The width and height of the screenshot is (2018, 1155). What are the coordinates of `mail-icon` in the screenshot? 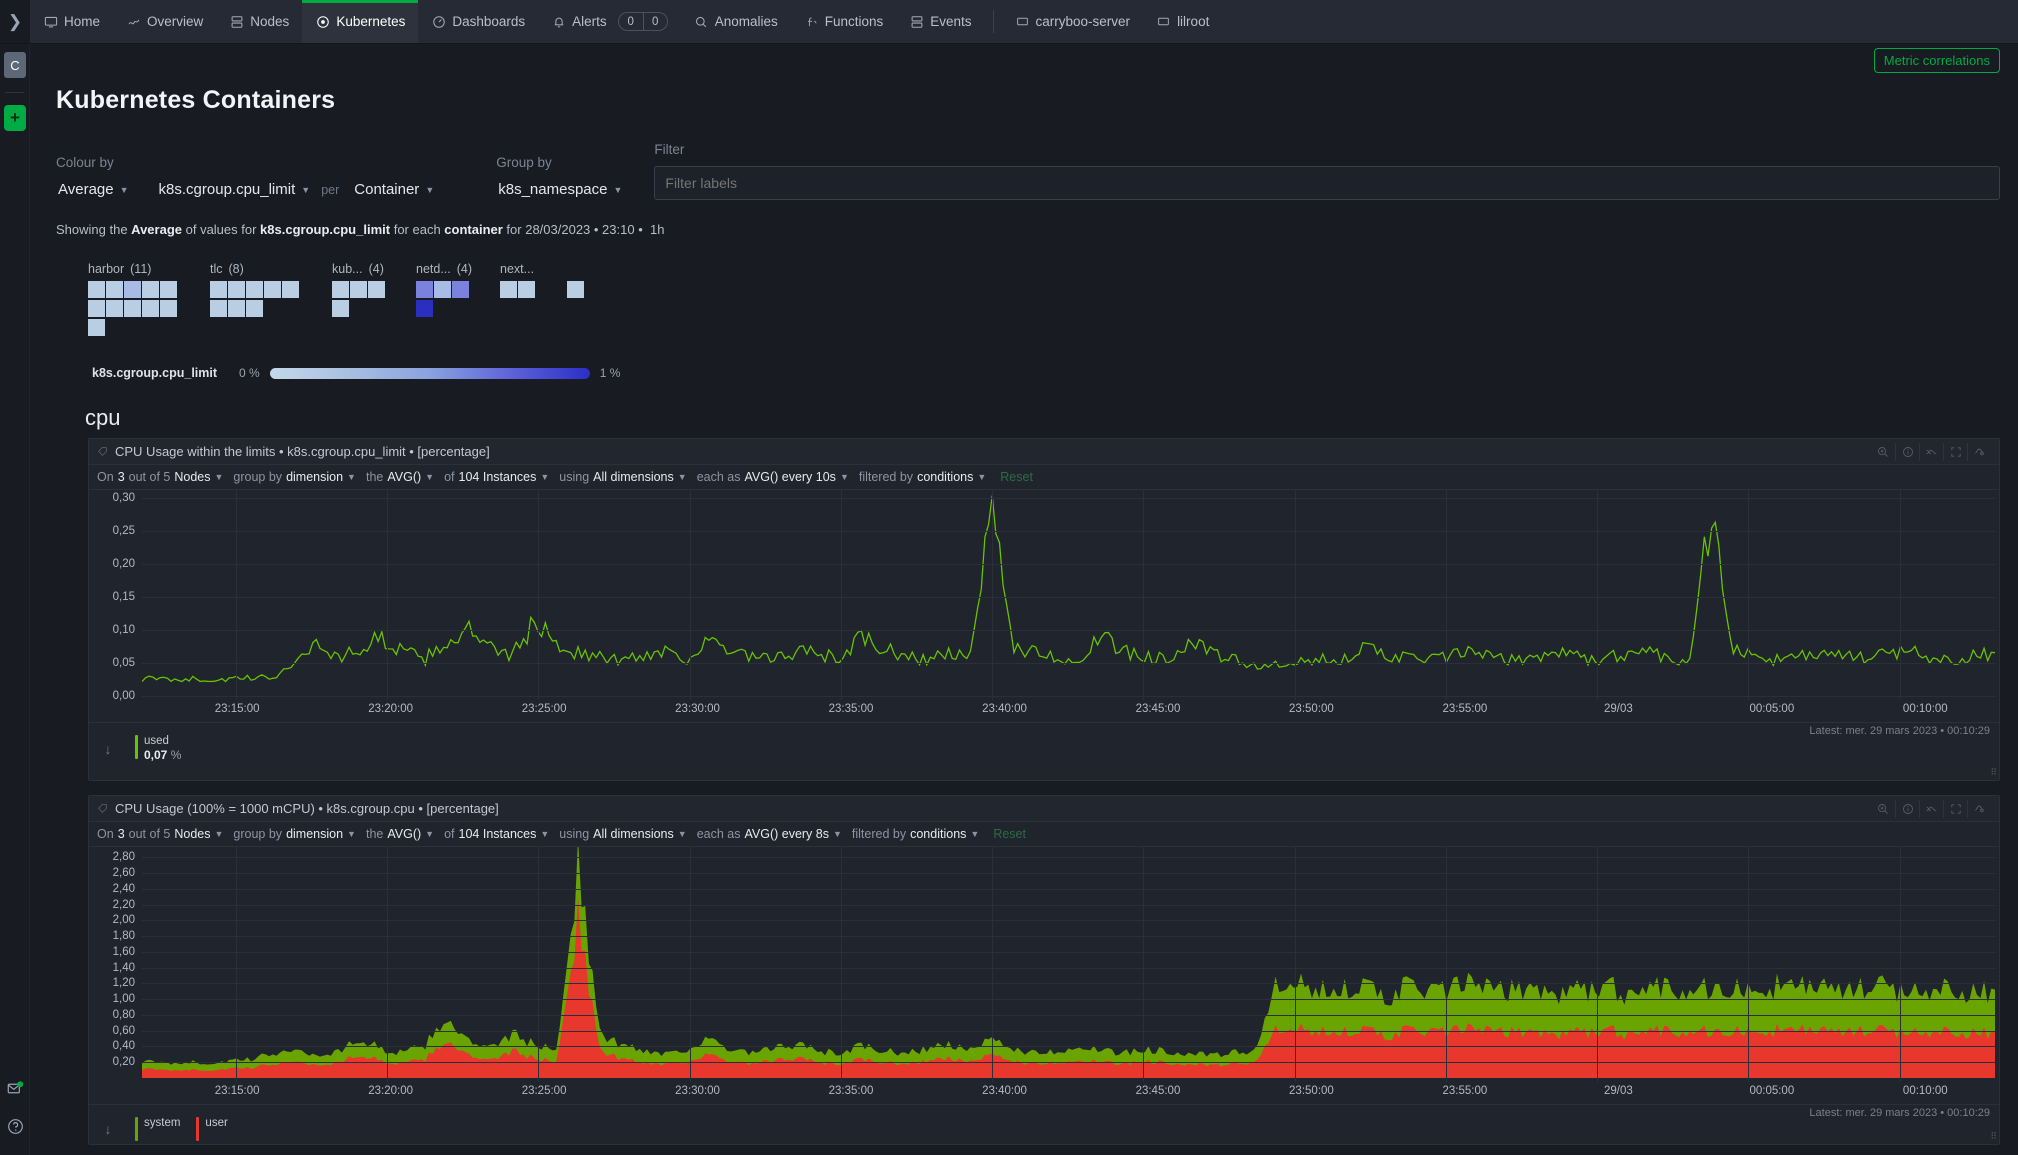 It's located at (15, 1088).